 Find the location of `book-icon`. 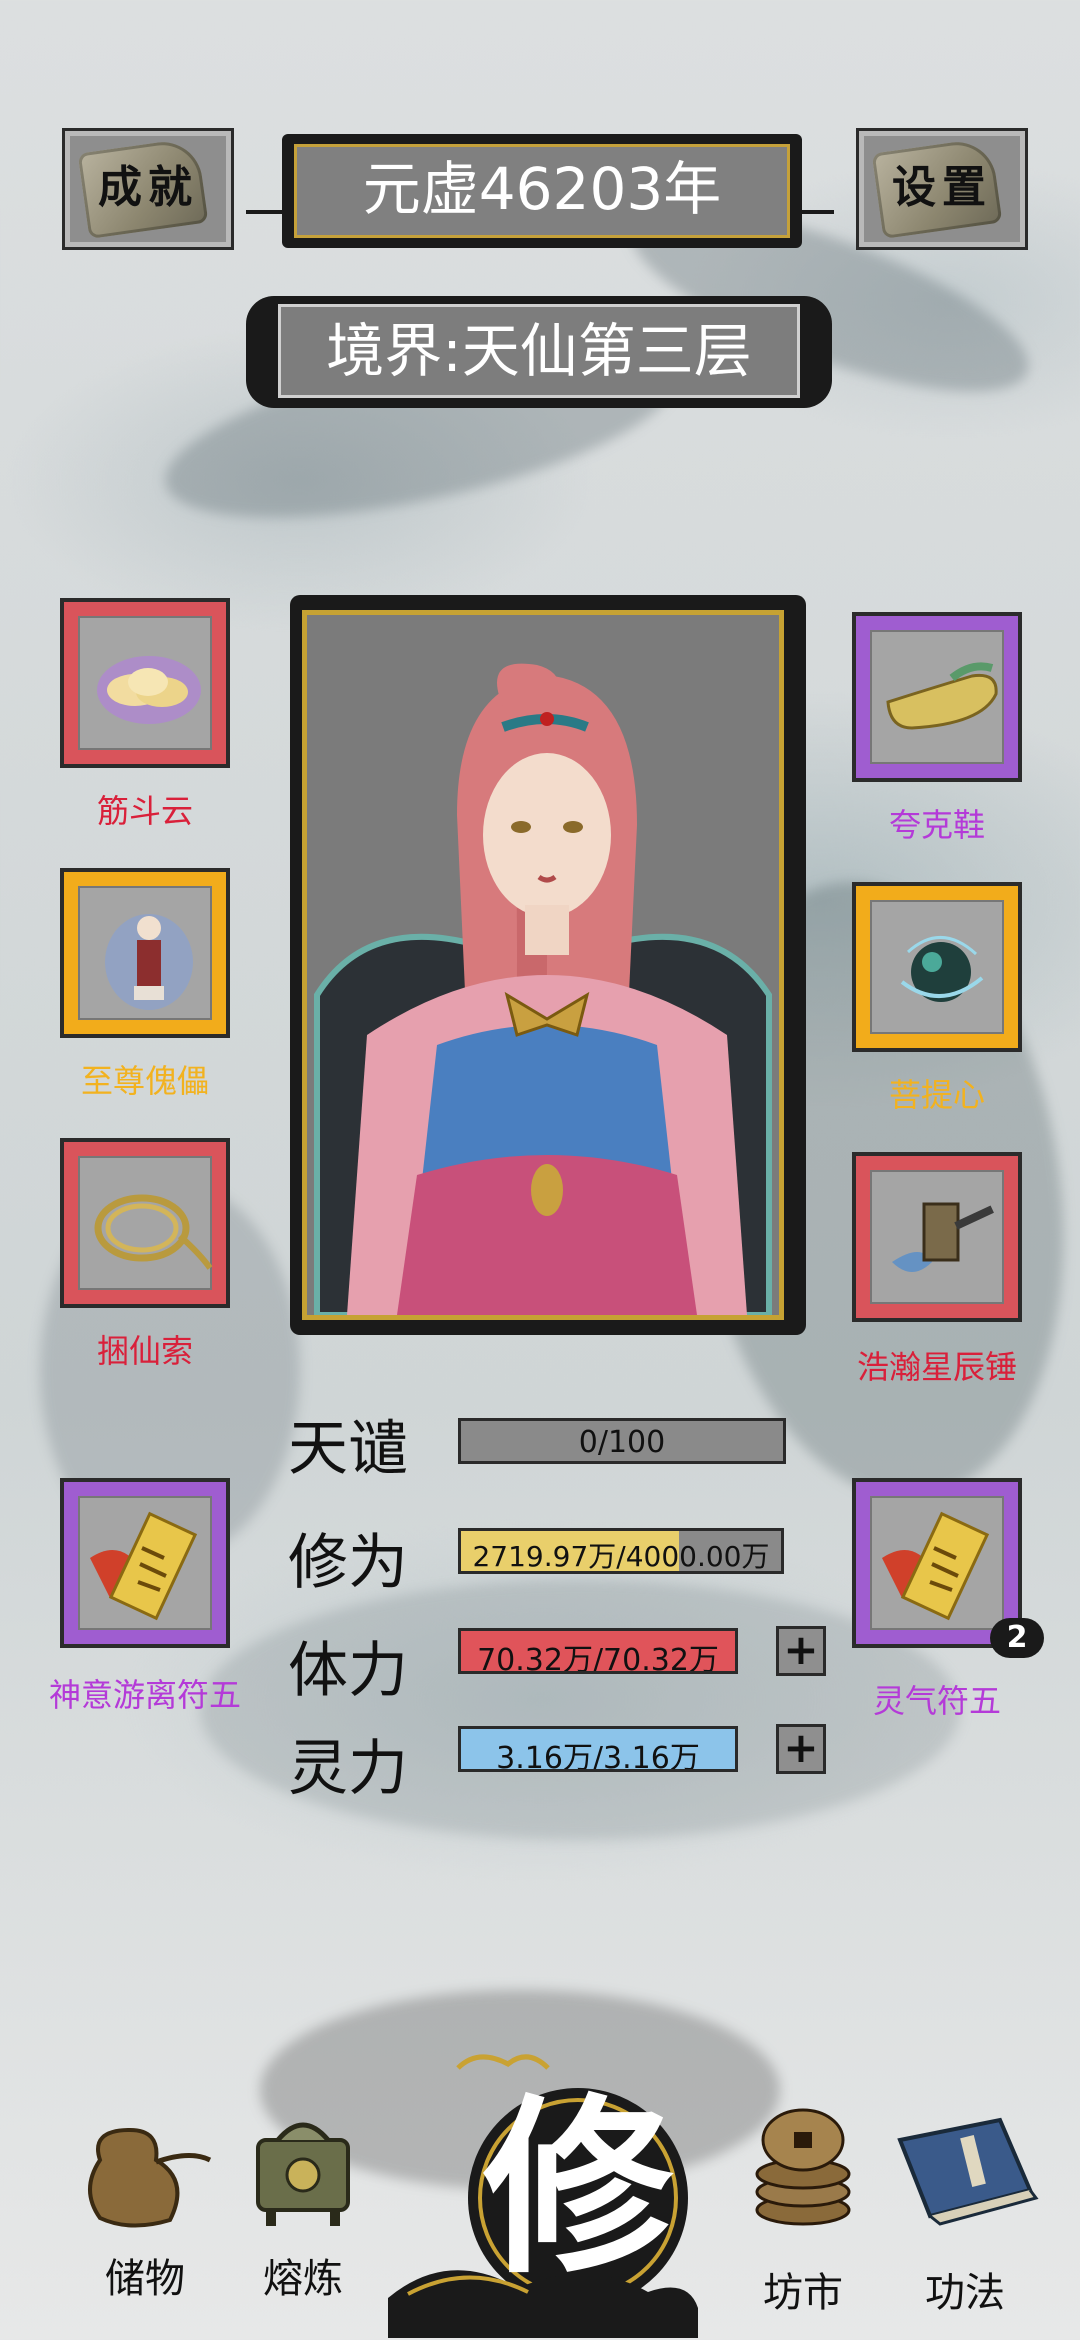

book-icon is located at coordinates (968, 2171).